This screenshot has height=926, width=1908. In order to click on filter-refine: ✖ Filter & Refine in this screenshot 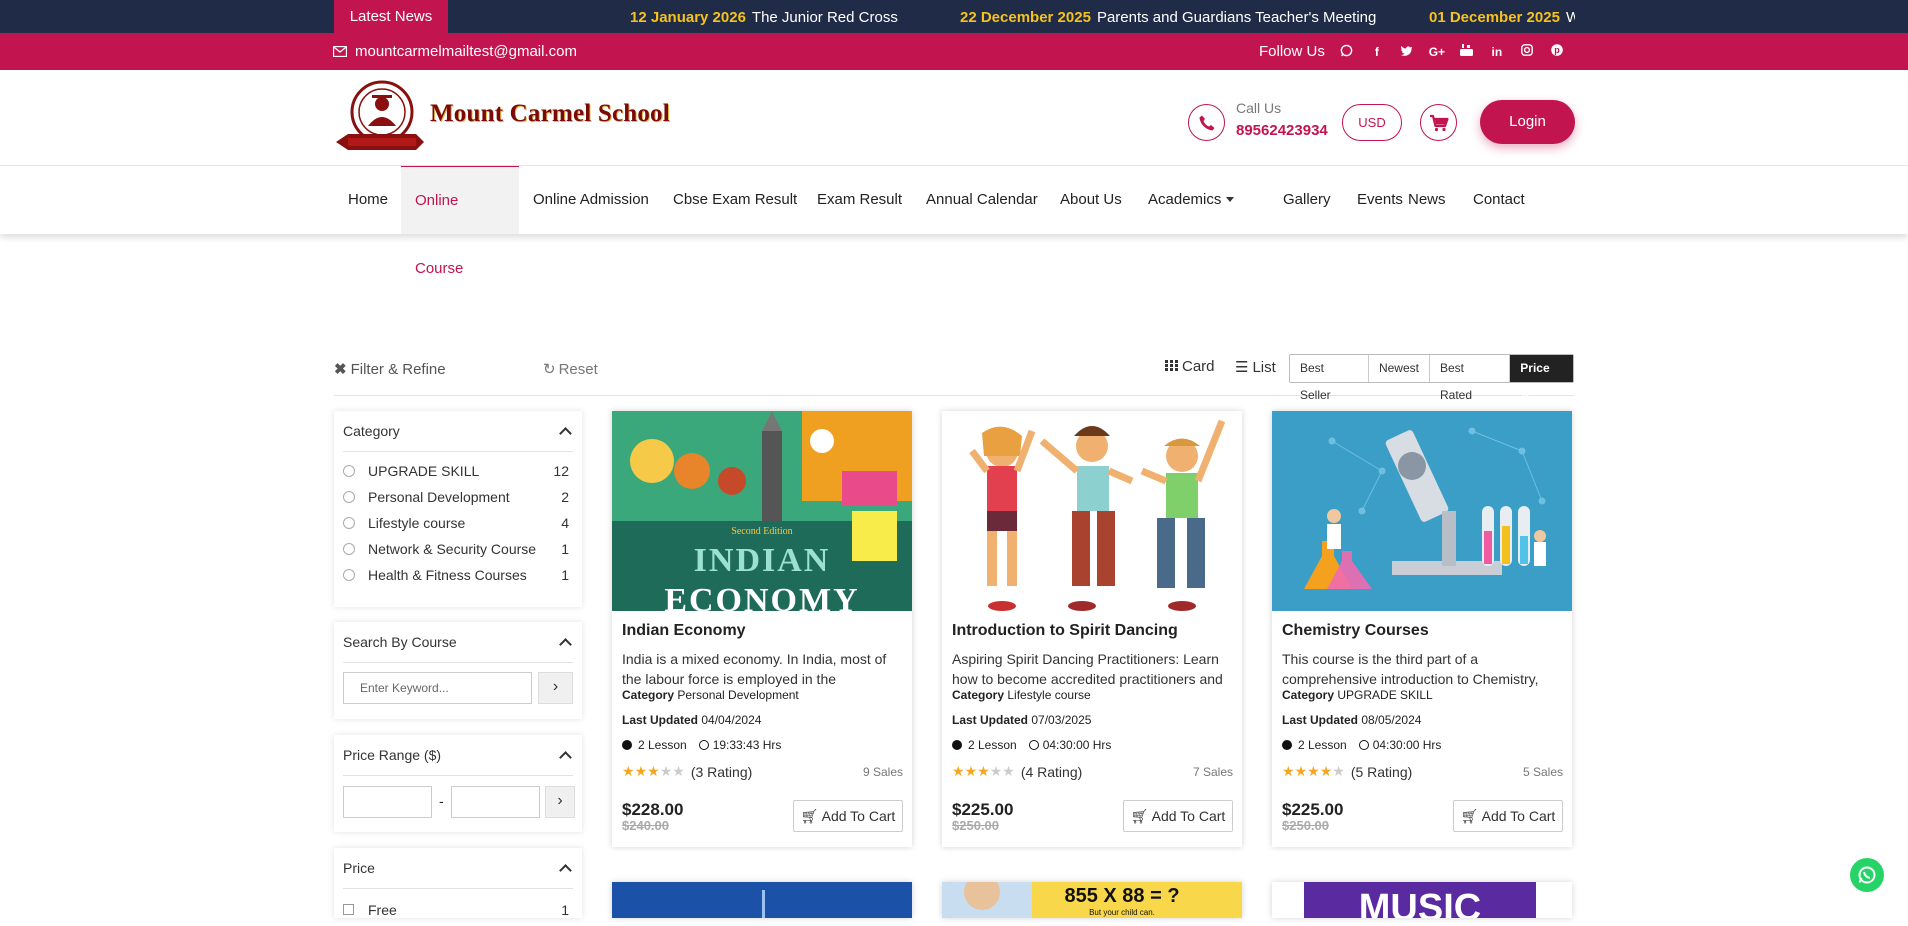, I will do `click(390, 369)`.